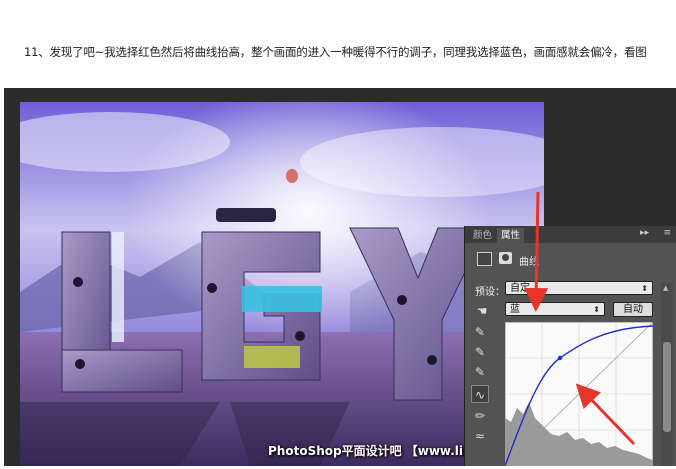 This screenshot has width=676, height=469. Describe the element at coordinates (490, 292) in the screenshot. I see `preset-label: 预设：` at that location.